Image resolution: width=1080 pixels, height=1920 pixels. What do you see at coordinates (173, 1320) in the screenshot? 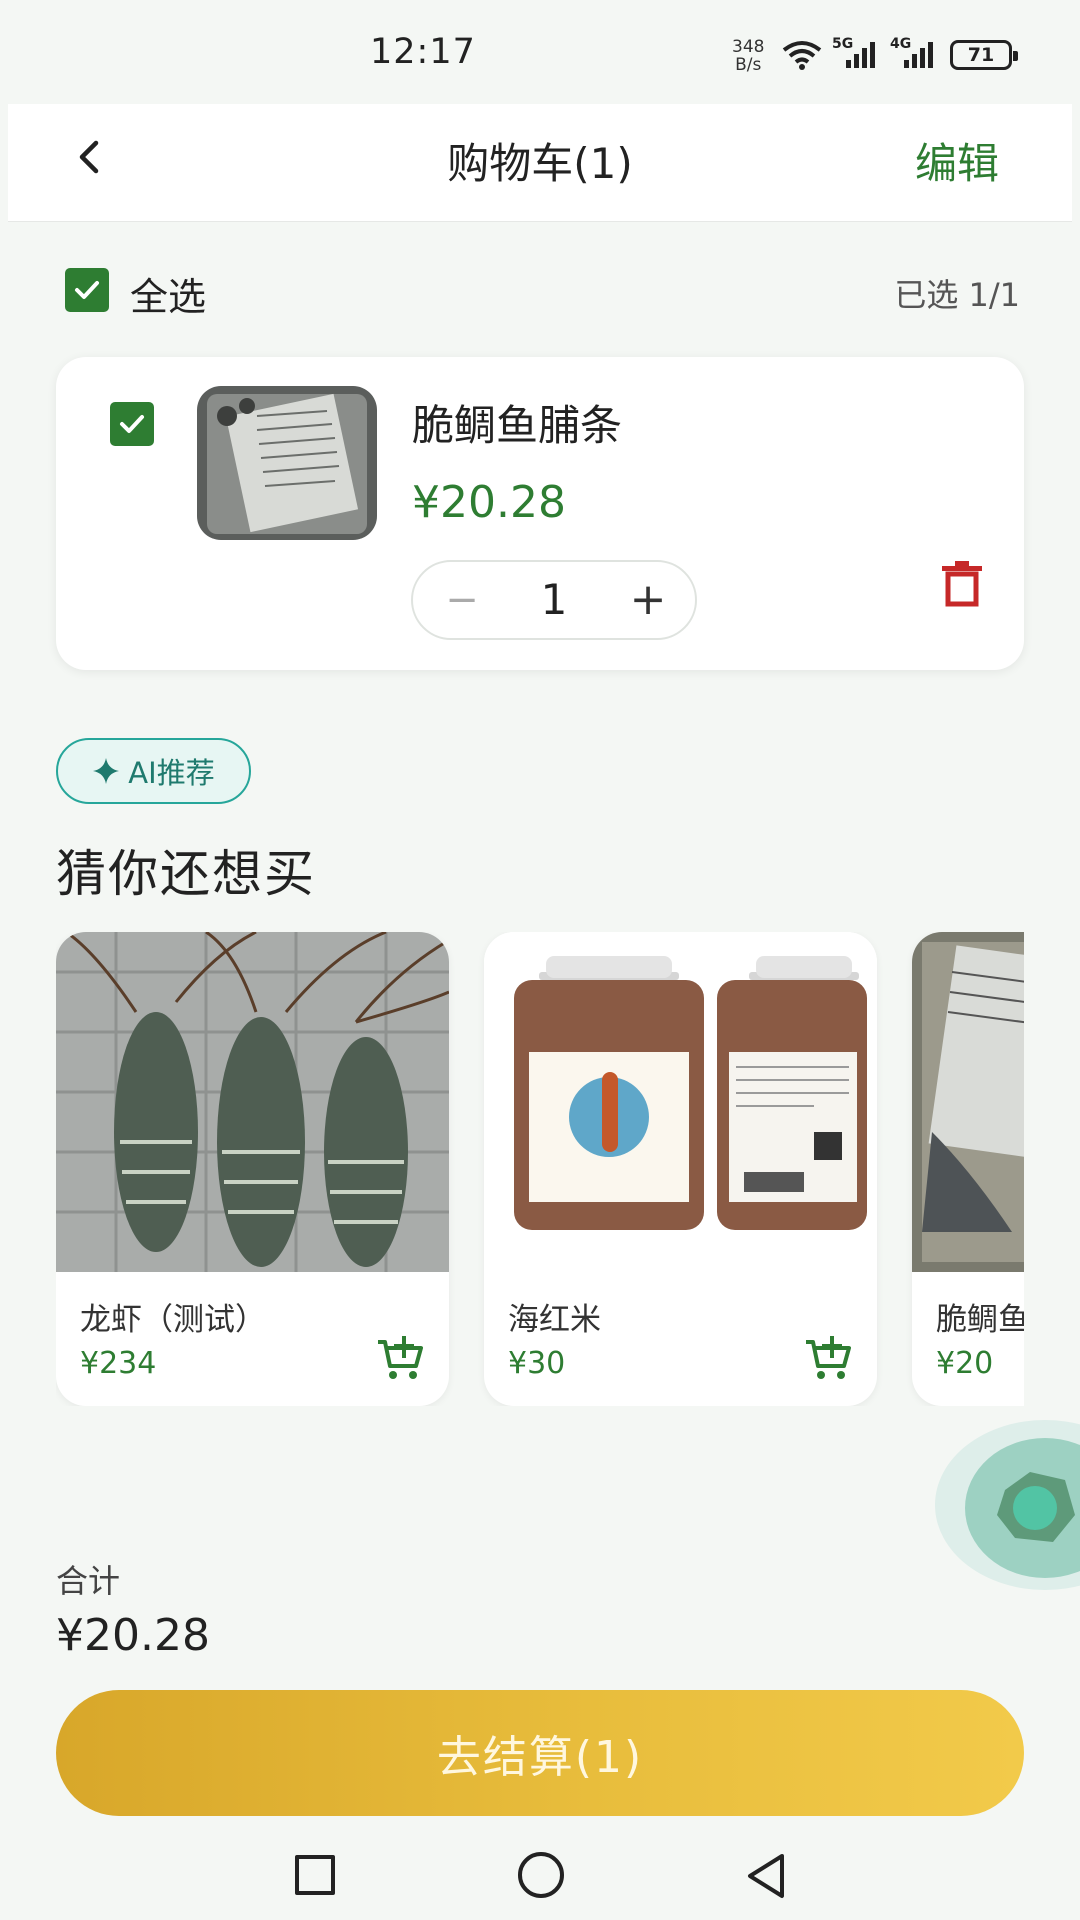
I see `product-name: 龙虾（测试）` at bounding box center [173, 1320].